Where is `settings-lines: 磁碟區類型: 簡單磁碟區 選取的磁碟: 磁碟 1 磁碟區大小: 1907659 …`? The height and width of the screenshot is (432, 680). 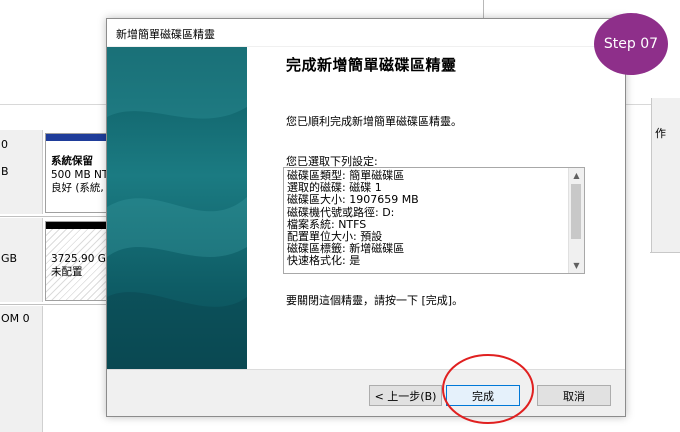 settings-lines: 磁碟區類型: 簡單磁碟區 選取的磁碟: 磁碟 1 磁碟區大小: 1907659 … is located at coordinates (353, 218).